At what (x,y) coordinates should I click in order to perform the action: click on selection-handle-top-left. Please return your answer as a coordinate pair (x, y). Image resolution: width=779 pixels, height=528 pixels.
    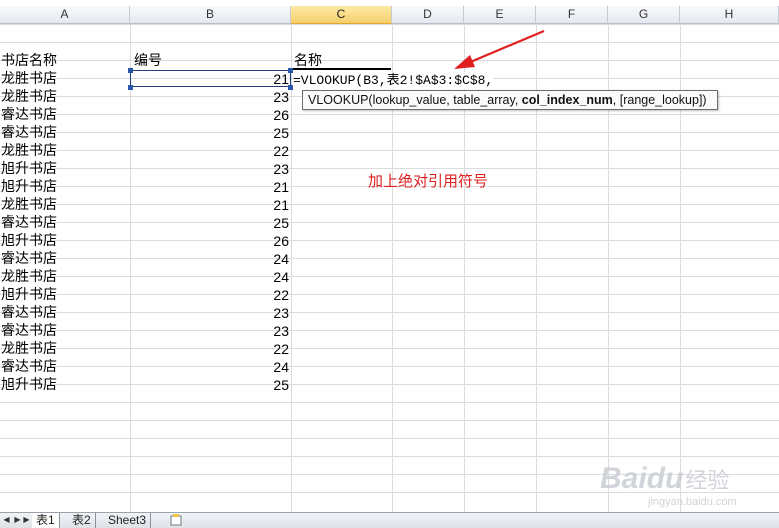
    Looking at the image, I should click on (130, 70).